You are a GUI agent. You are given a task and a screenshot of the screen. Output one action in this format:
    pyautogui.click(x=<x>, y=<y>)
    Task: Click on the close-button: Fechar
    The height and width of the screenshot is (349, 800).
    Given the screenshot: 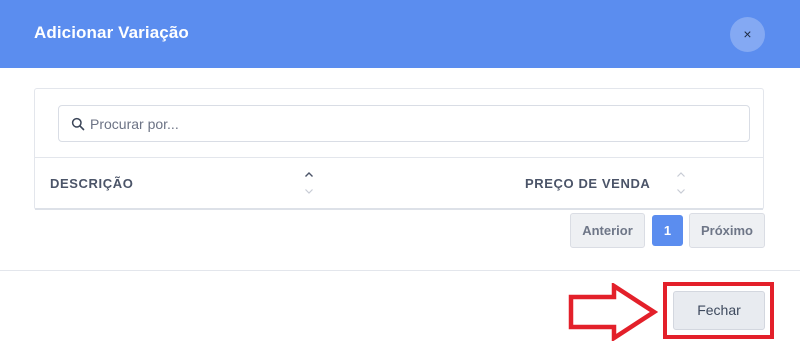 What is the action you would take?
    pyautogui.click(x=719, y=310)
    